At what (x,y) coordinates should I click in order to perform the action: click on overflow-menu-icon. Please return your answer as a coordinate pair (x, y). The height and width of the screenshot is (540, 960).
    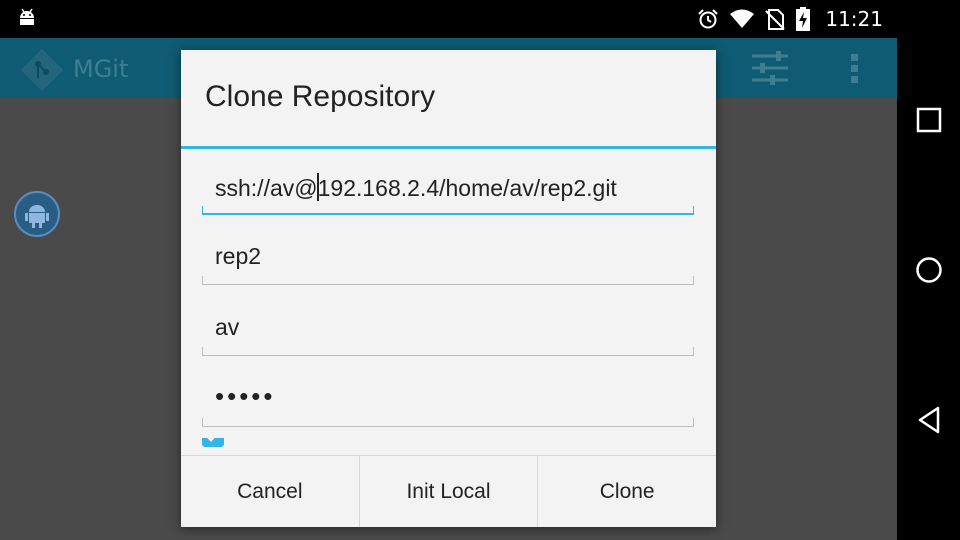
    Looking at the image, I should click on (855, 68).